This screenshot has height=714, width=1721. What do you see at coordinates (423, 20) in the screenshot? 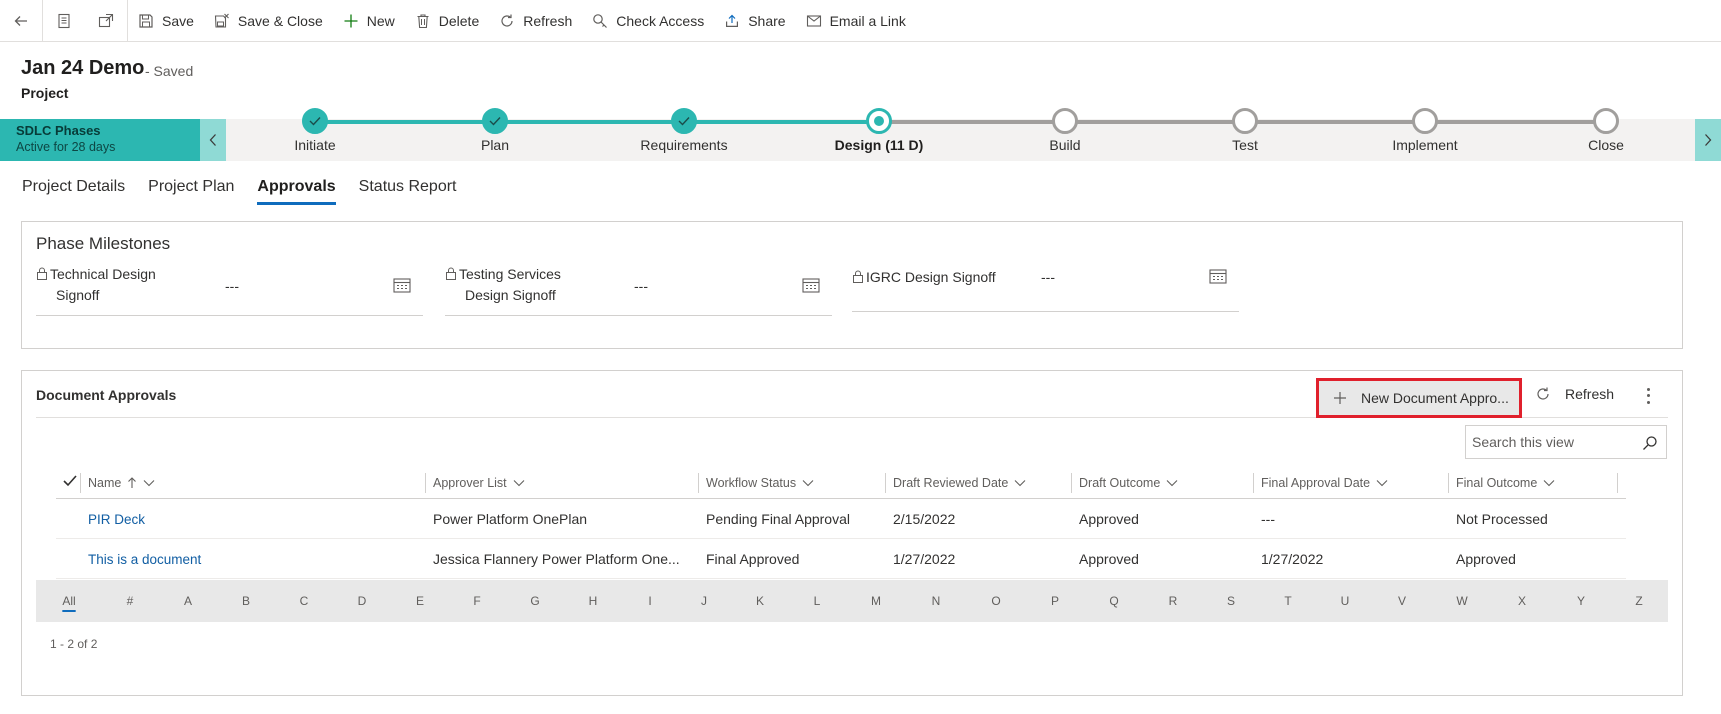
I see `trash-icon` at bounding box center [423, 20].